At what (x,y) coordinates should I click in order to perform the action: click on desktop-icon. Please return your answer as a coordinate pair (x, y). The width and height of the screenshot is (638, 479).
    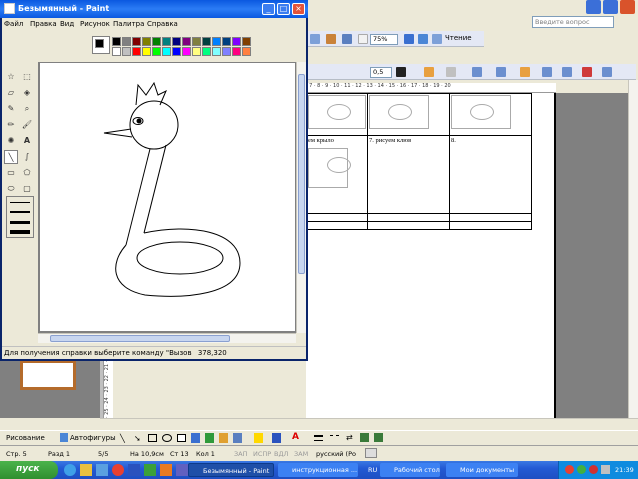
    Looking at the image, I should click on (102, 470).